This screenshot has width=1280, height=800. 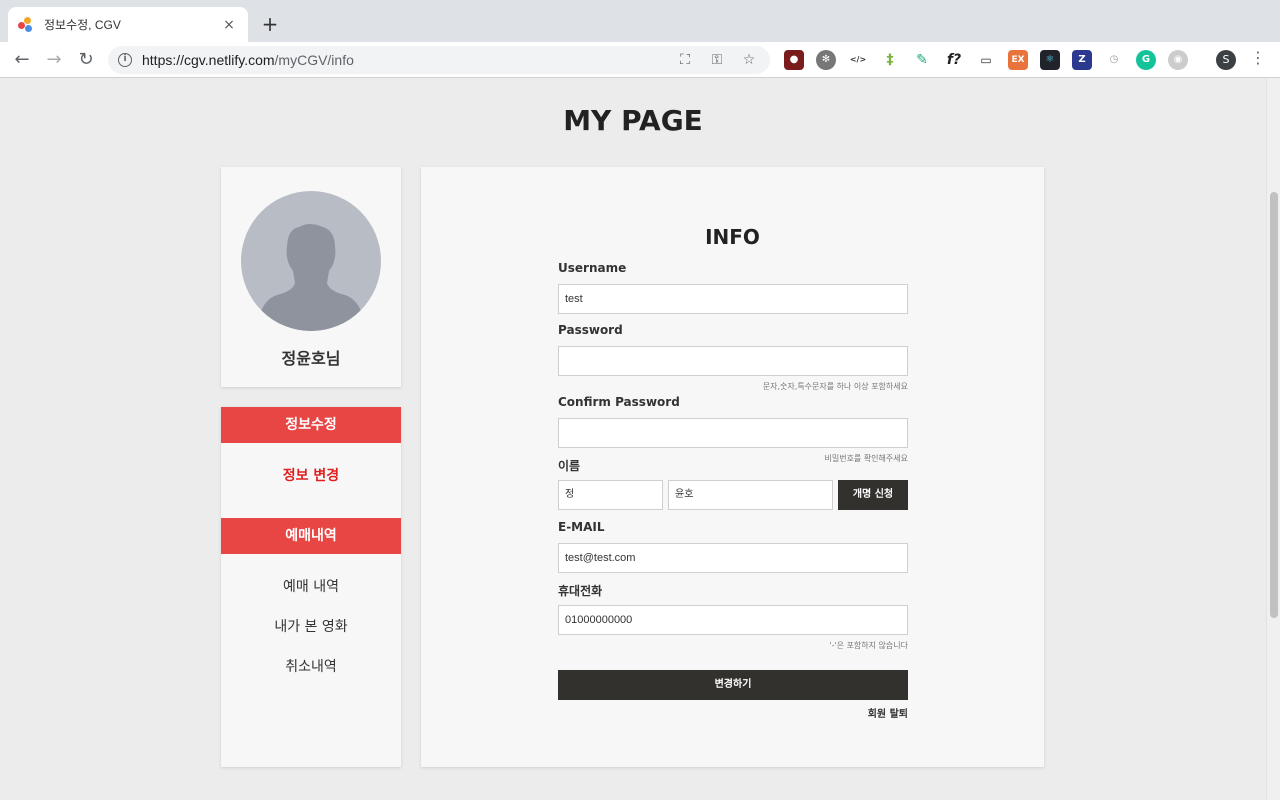 I want to click on phone-field: 01000000000, so click(x=733, y=620).